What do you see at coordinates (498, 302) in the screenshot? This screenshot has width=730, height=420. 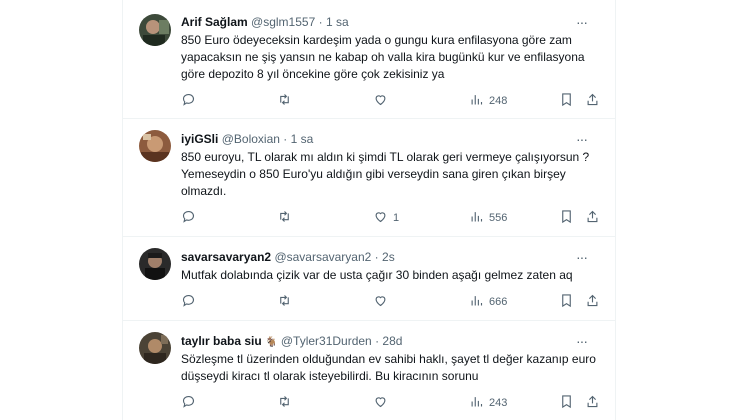 I see `views-count: 666` at bounding box center [498, 302].